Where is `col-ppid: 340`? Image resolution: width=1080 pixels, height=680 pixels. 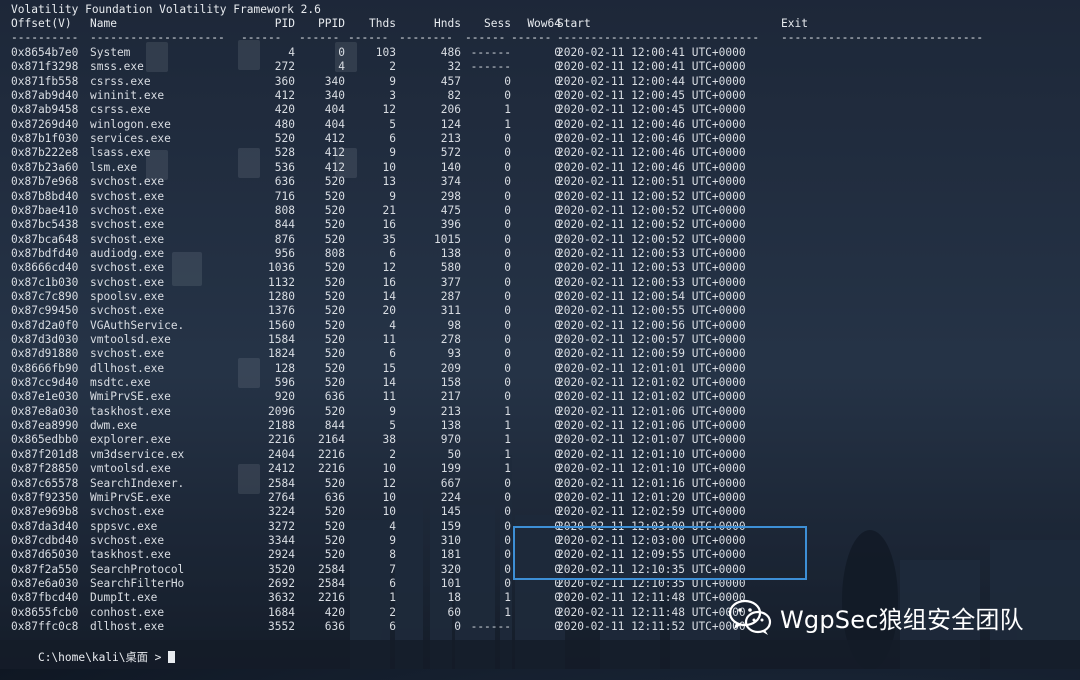
col-ppid: 340 is located at coordinates (334, 96).